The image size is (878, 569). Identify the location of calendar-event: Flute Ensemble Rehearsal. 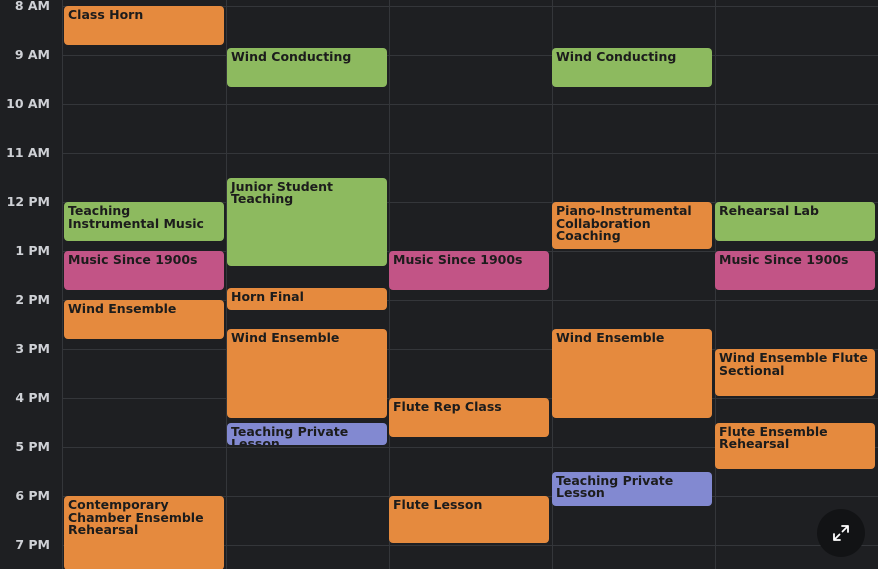
(795, 446).